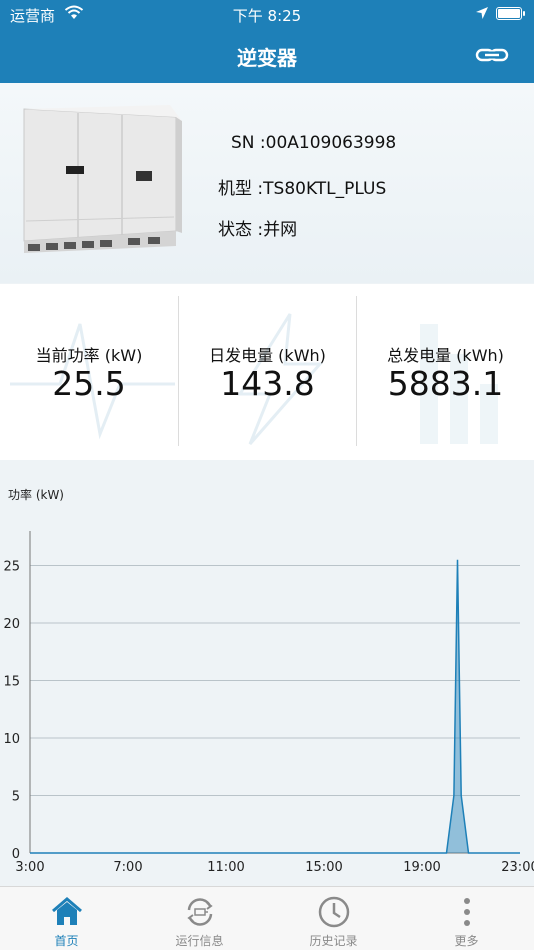  What do you see at coordinates (492, 55) in the screenshot?
I see `link-icon` at bounding box center [492, 55].